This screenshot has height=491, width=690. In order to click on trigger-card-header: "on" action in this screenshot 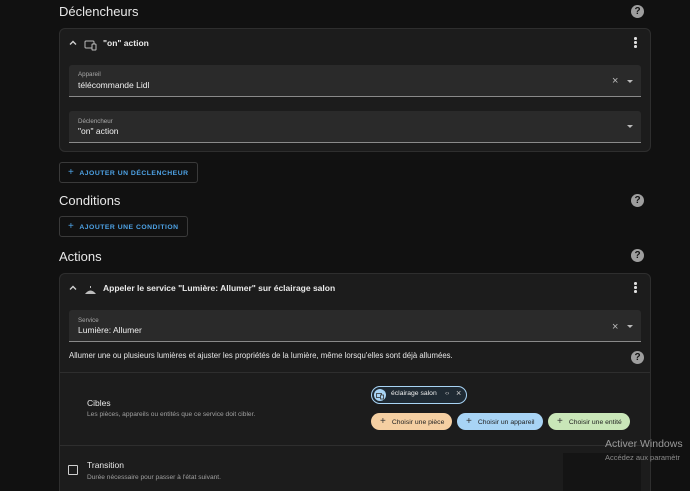, I will do `click(355, 44)`.